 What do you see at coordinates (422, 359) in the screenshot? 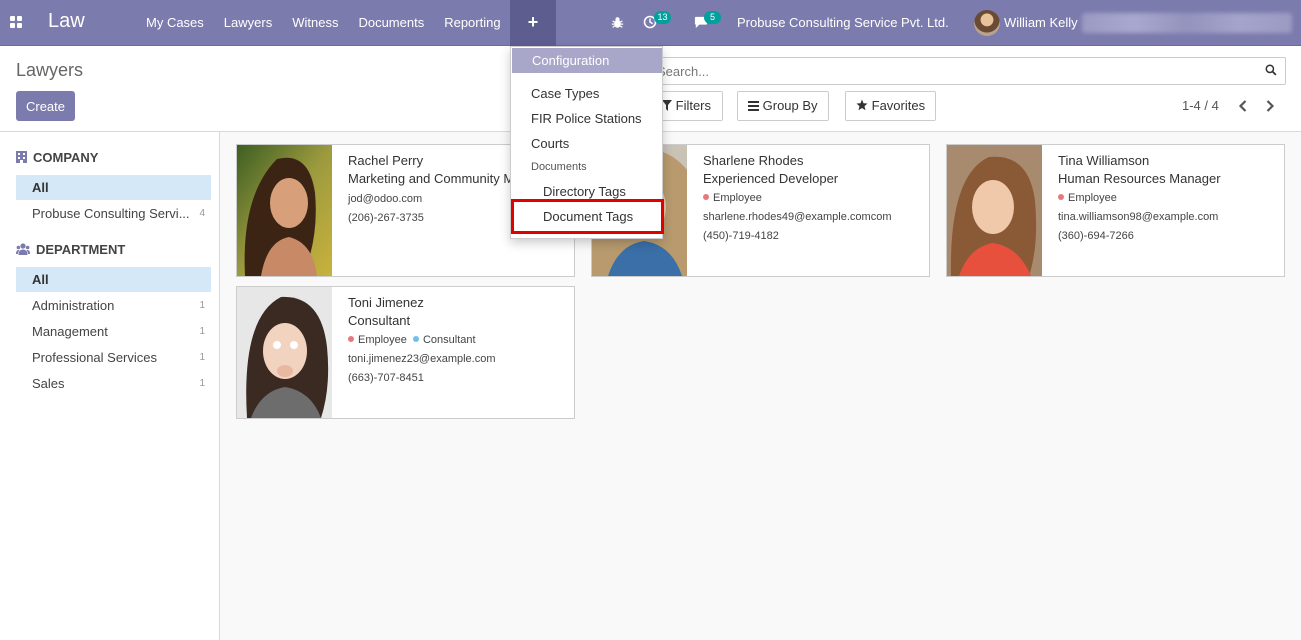
I see `card-email: toni.jimenez23@example.com` at bounding box center [422, 359].